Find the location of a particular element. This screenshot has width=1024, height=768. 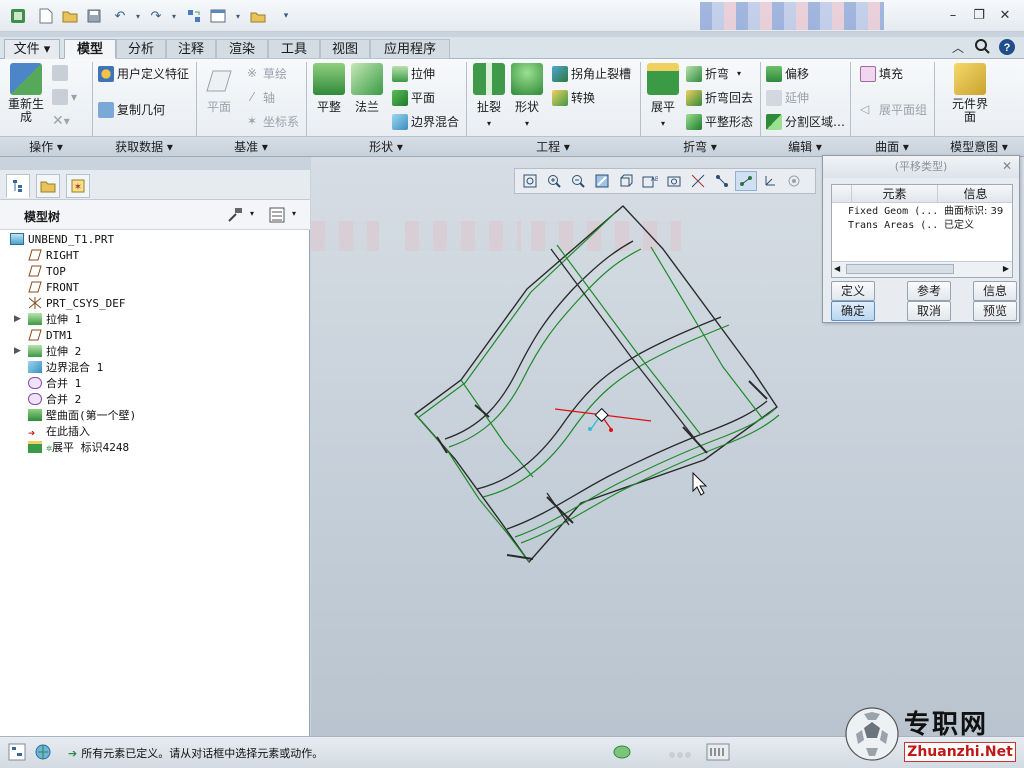

expand-extrude-1-icon: ▶ is located at coordinates (17, 319).